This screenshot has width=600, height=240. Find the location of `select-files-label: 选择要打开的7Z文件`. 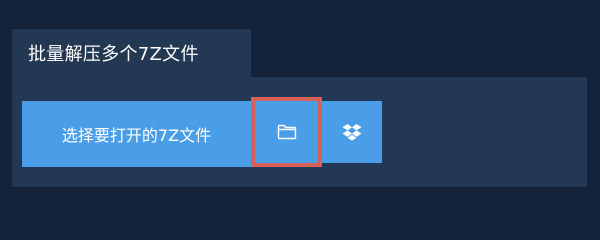

select-files-label: 选择要打开的7Z文件 is located at coordinates (136, 135).